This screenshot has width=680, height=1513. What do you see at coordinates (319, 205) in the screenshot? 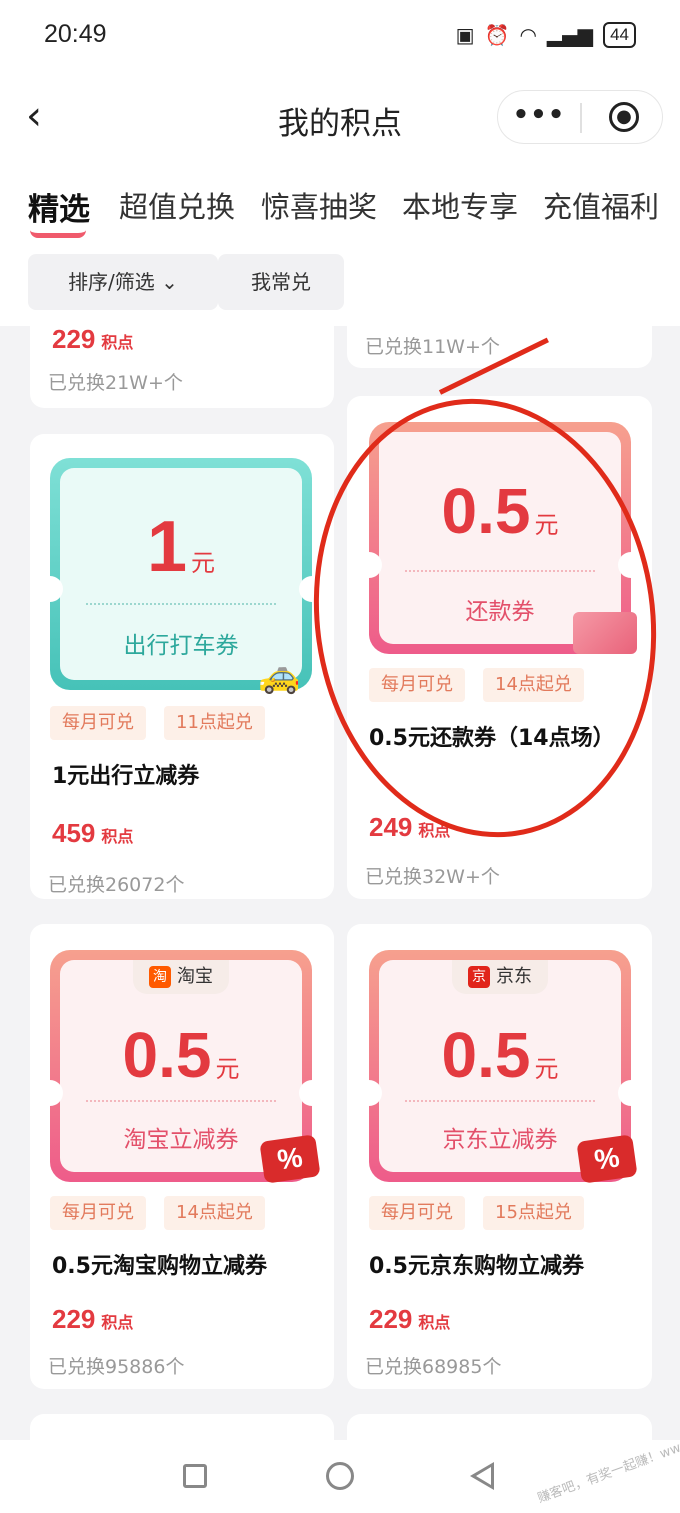
I see `tab-lucky-draw: 惊喜抽奖` at bounding box center [319, 205].